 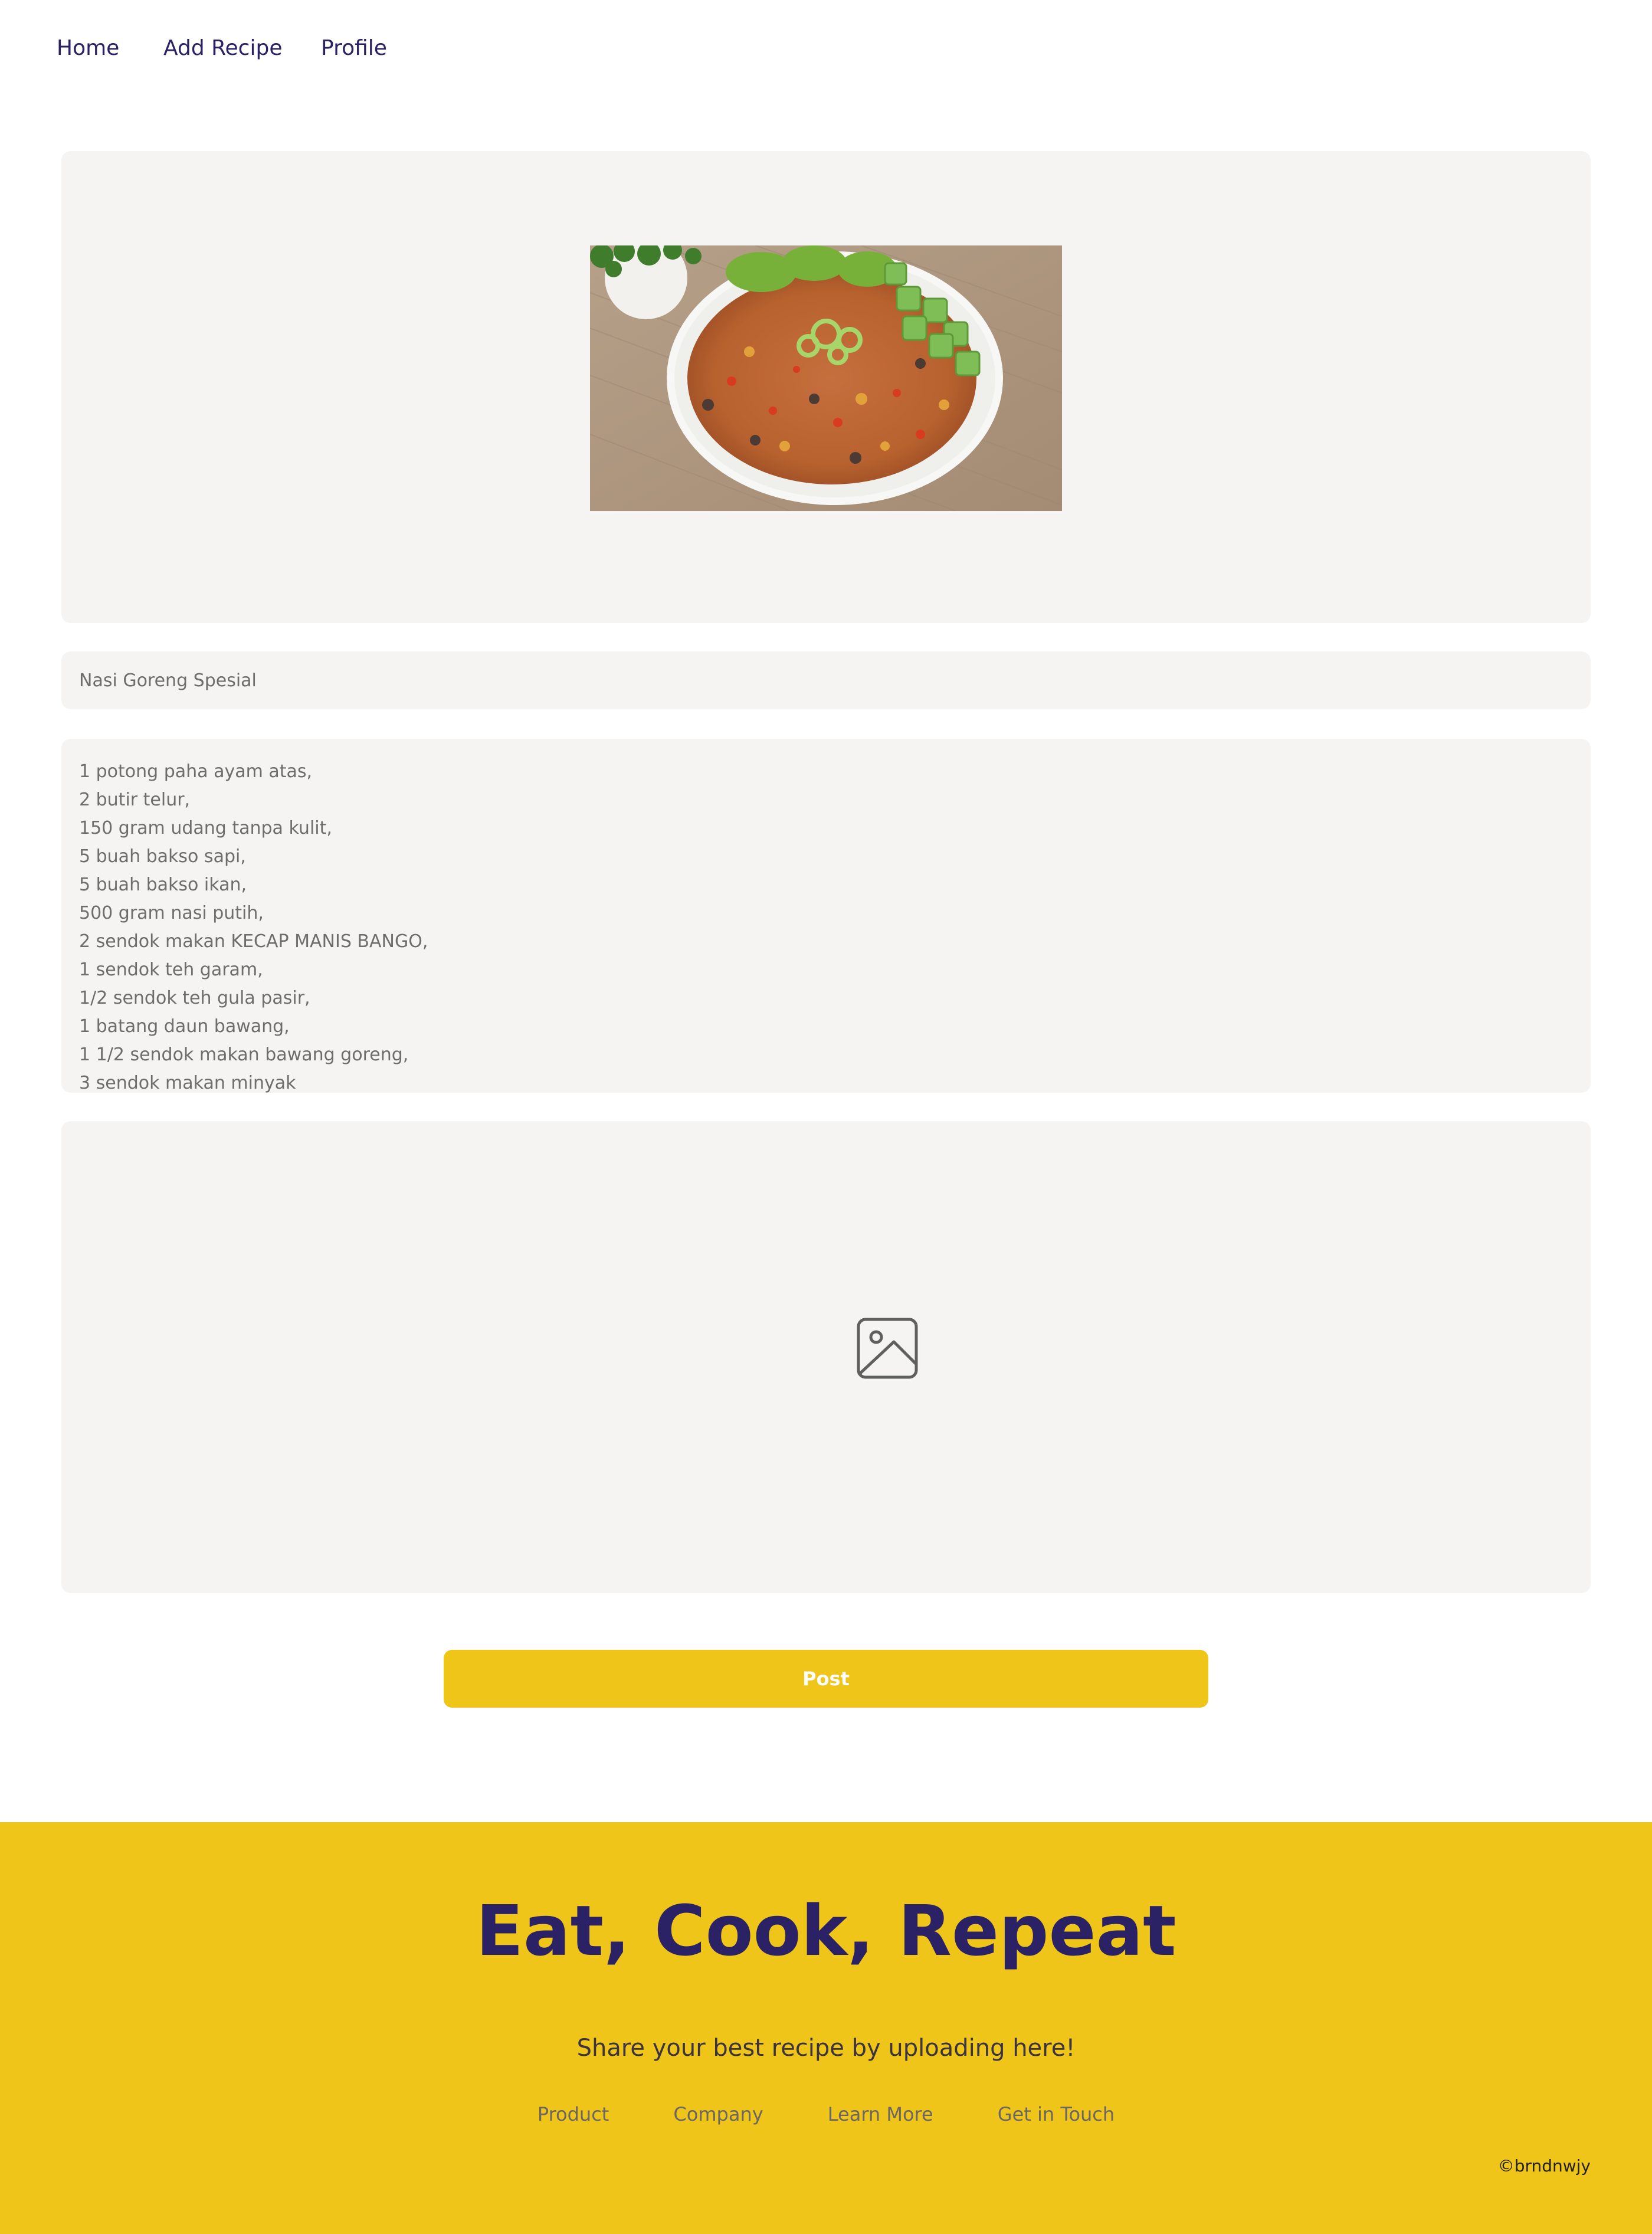 What do you see at coordinates (826, 1679) in the screenshot?
I see `post-button: Post` at bounding box center [826, 1679].